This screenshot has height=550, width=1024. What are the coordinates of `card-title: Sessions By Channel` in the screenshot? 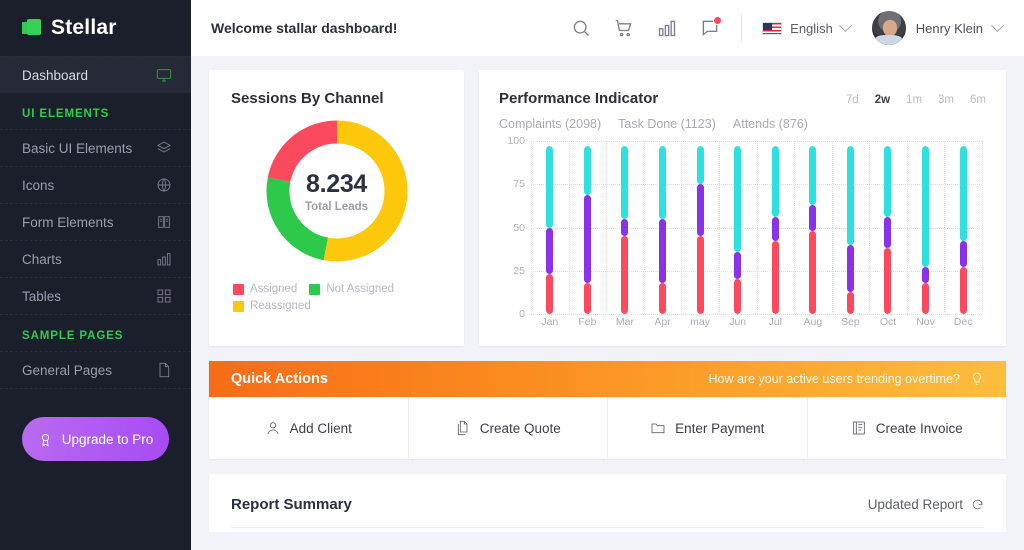 It's located at (307, 98).